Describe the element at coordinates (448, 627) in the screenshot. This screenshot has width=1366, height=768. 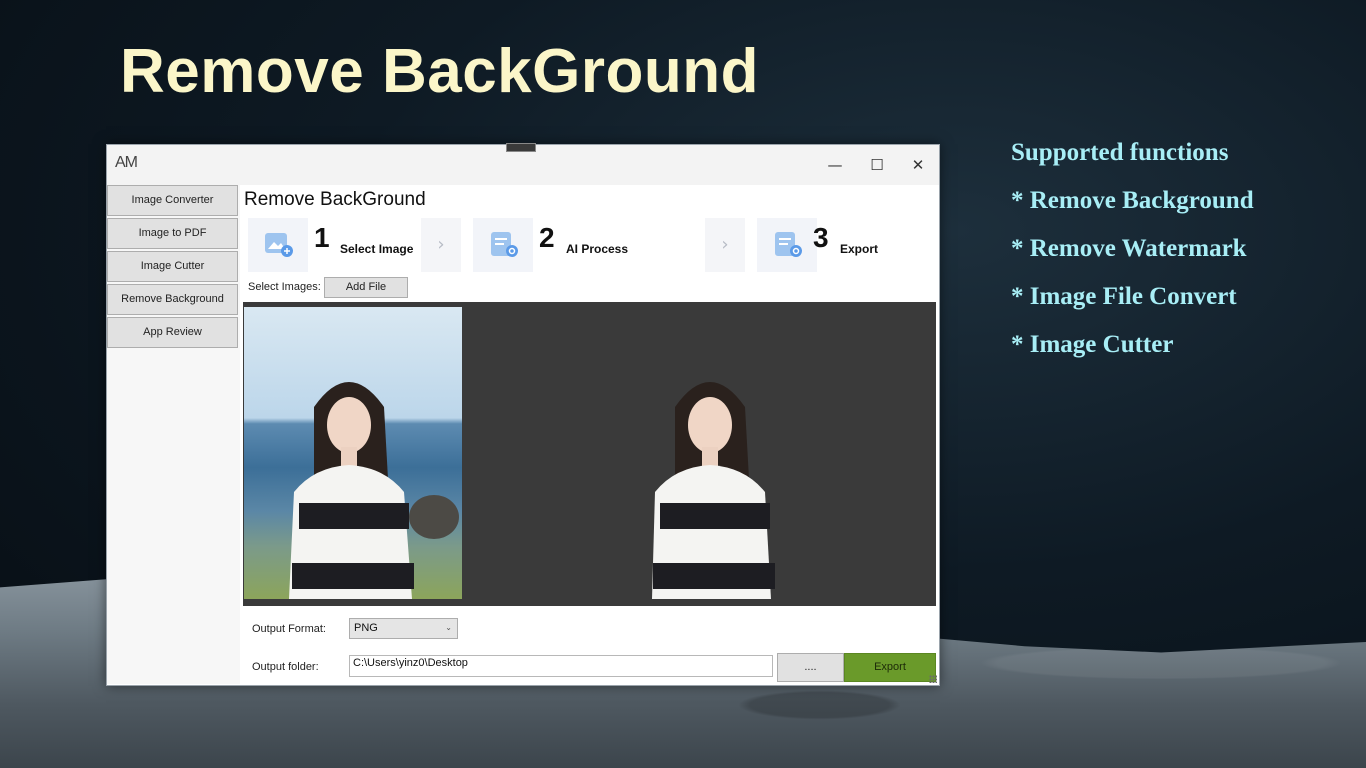
I see `chevron-down-icon: ⌄` at that location.